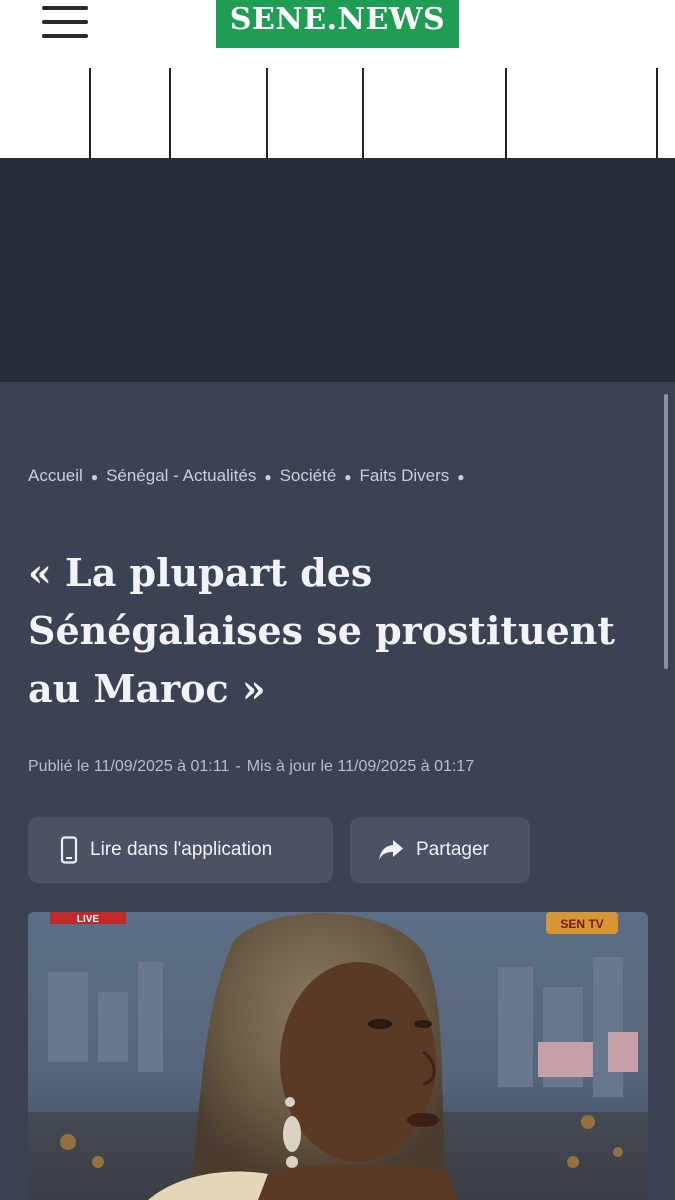 Image resolution: width=675 pixels, height=1200 pixels. What do you see at coordinates (69, 850) in the screenshot?
I see `smartphone-icon` at bounding box center [69, 850].